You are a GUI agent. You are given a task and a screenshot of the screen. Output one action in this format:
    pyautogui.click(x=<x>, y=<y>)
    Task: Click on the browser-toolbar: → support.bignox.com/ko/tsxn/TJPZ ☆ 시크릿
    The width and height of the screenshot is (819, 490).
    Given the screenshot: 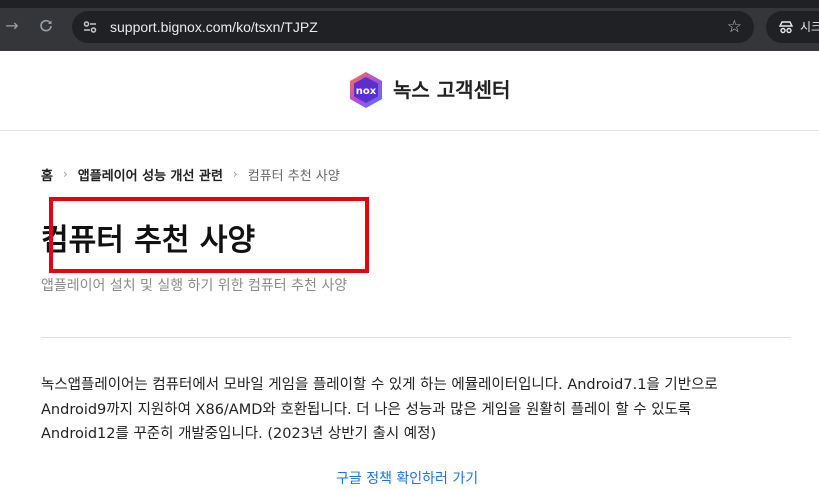 What is the action you would take?
    pyautogui.click(x=409, y=25)
    